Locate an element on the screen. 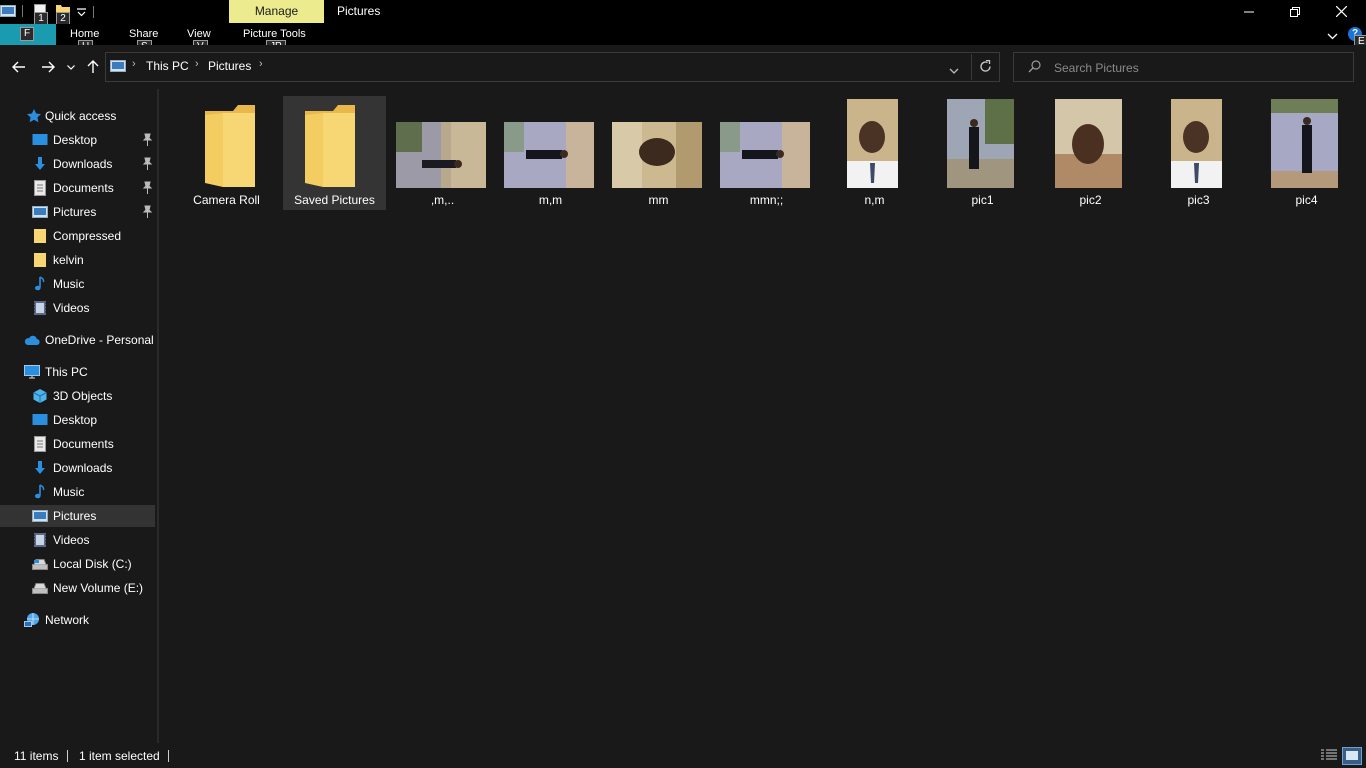  sidebar-item-documents-pc: Documents is located at coordinates (77, 444).